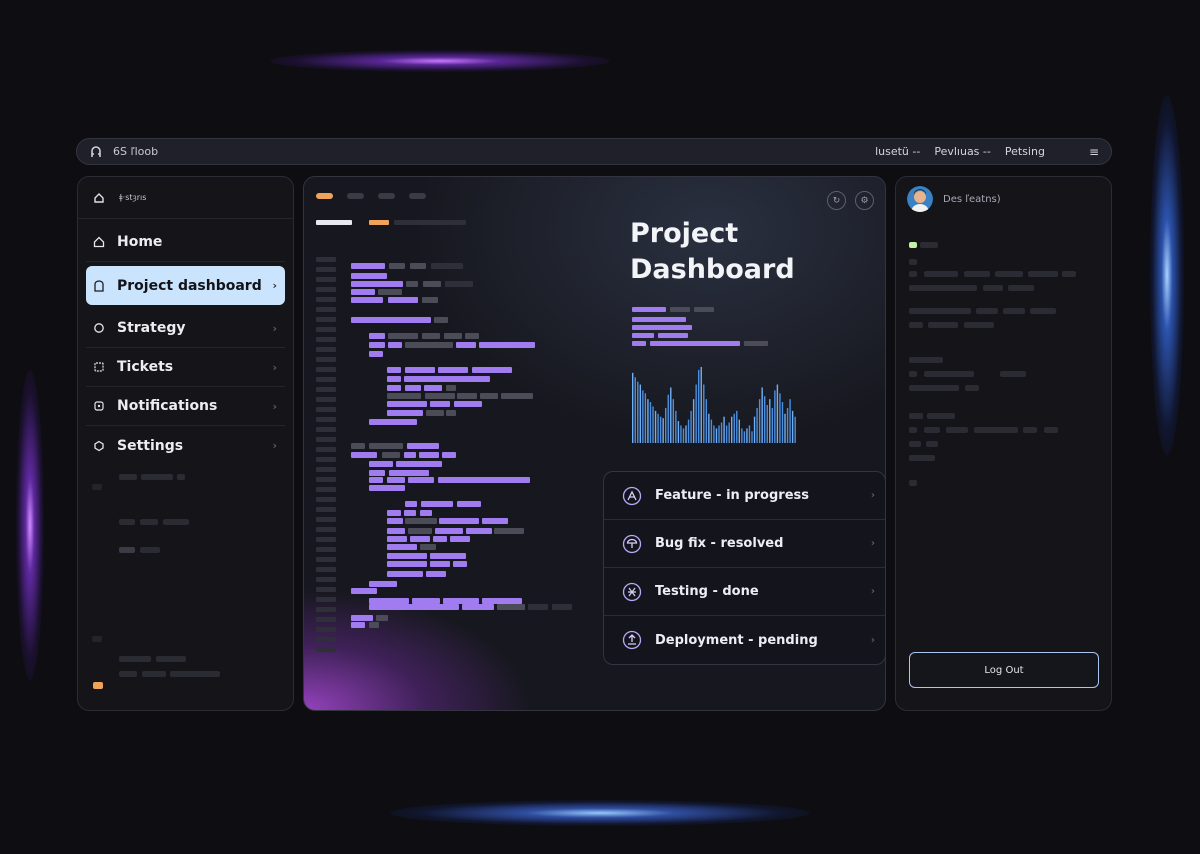  Describe the element at coordinates (1025, 151) in the screenshot. I see `topbar-link-3: Petsing` at that location.